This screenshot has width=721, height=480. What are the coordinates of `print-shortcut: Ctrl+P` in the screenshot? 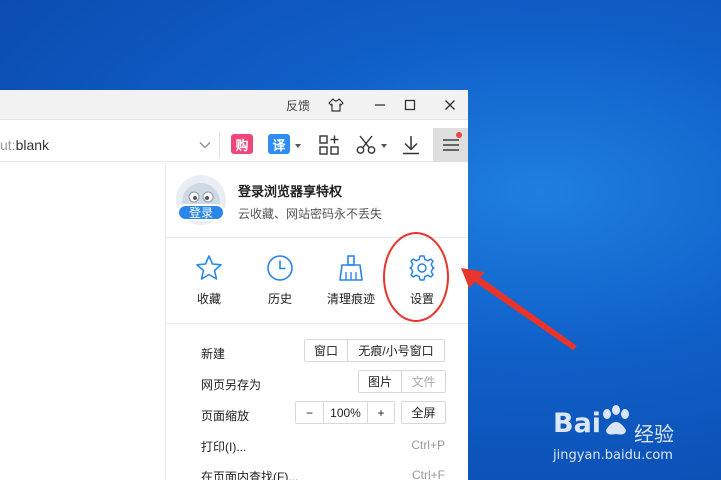 It's located at (428, 445).